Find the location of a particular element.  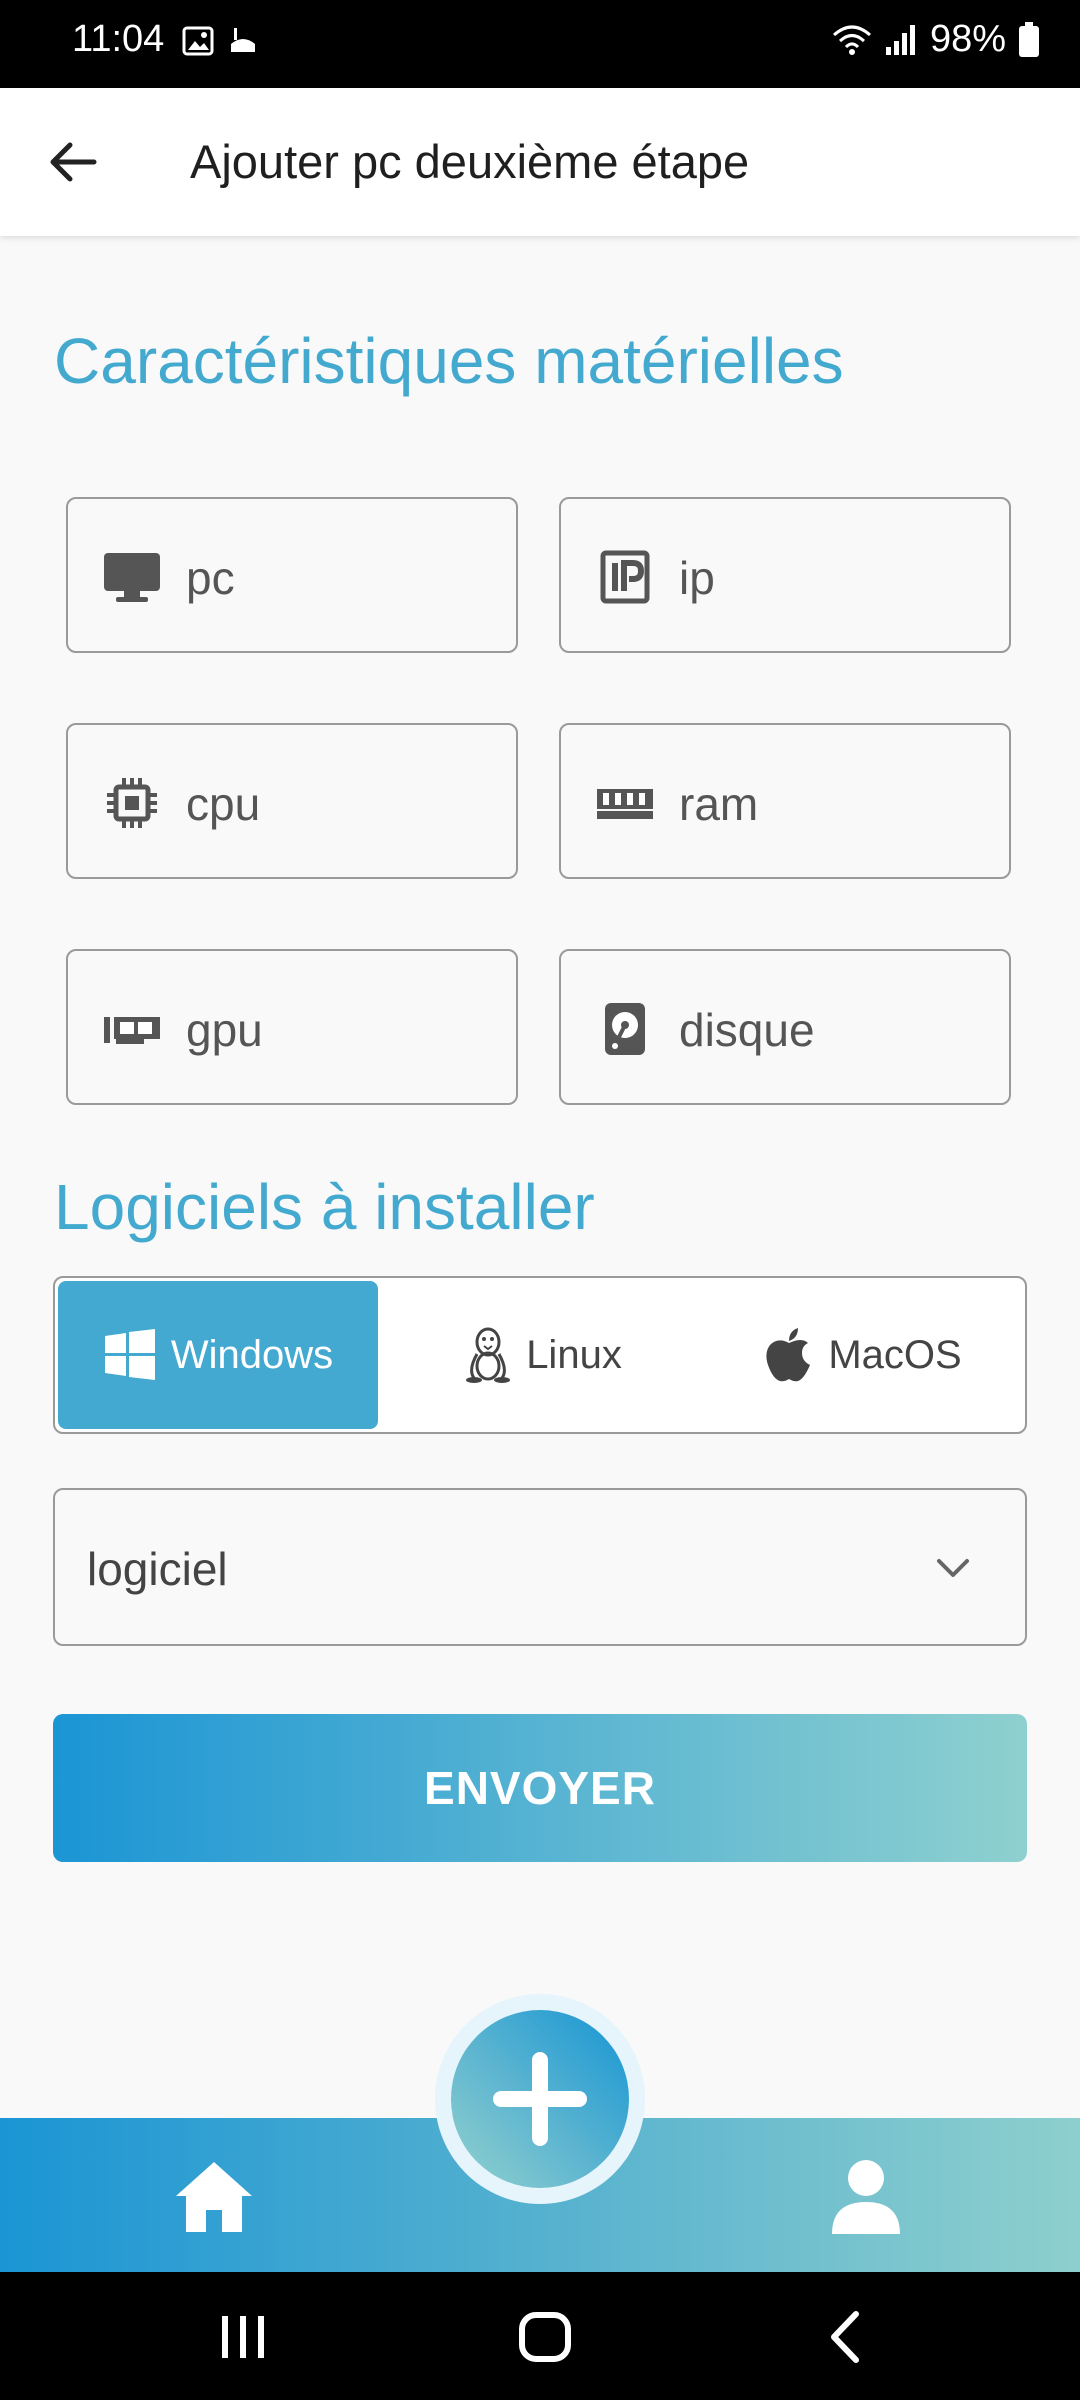

linux-icon is located at coordinates (488, 1355).